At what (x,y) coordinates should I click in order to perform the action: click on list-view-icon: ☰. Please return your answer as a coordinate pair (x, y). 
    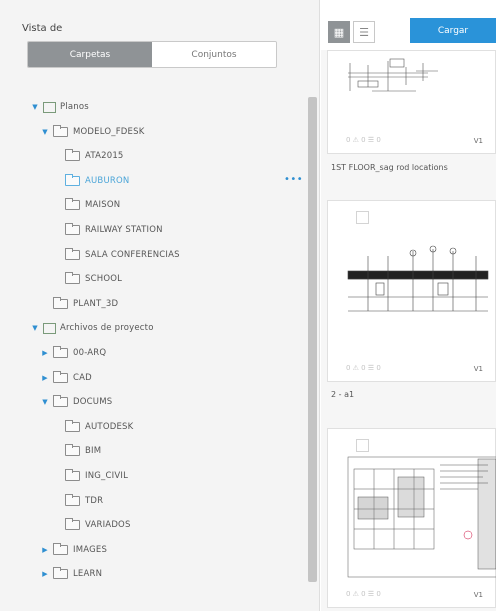
    Looking at the image, I should click on (364, 32).